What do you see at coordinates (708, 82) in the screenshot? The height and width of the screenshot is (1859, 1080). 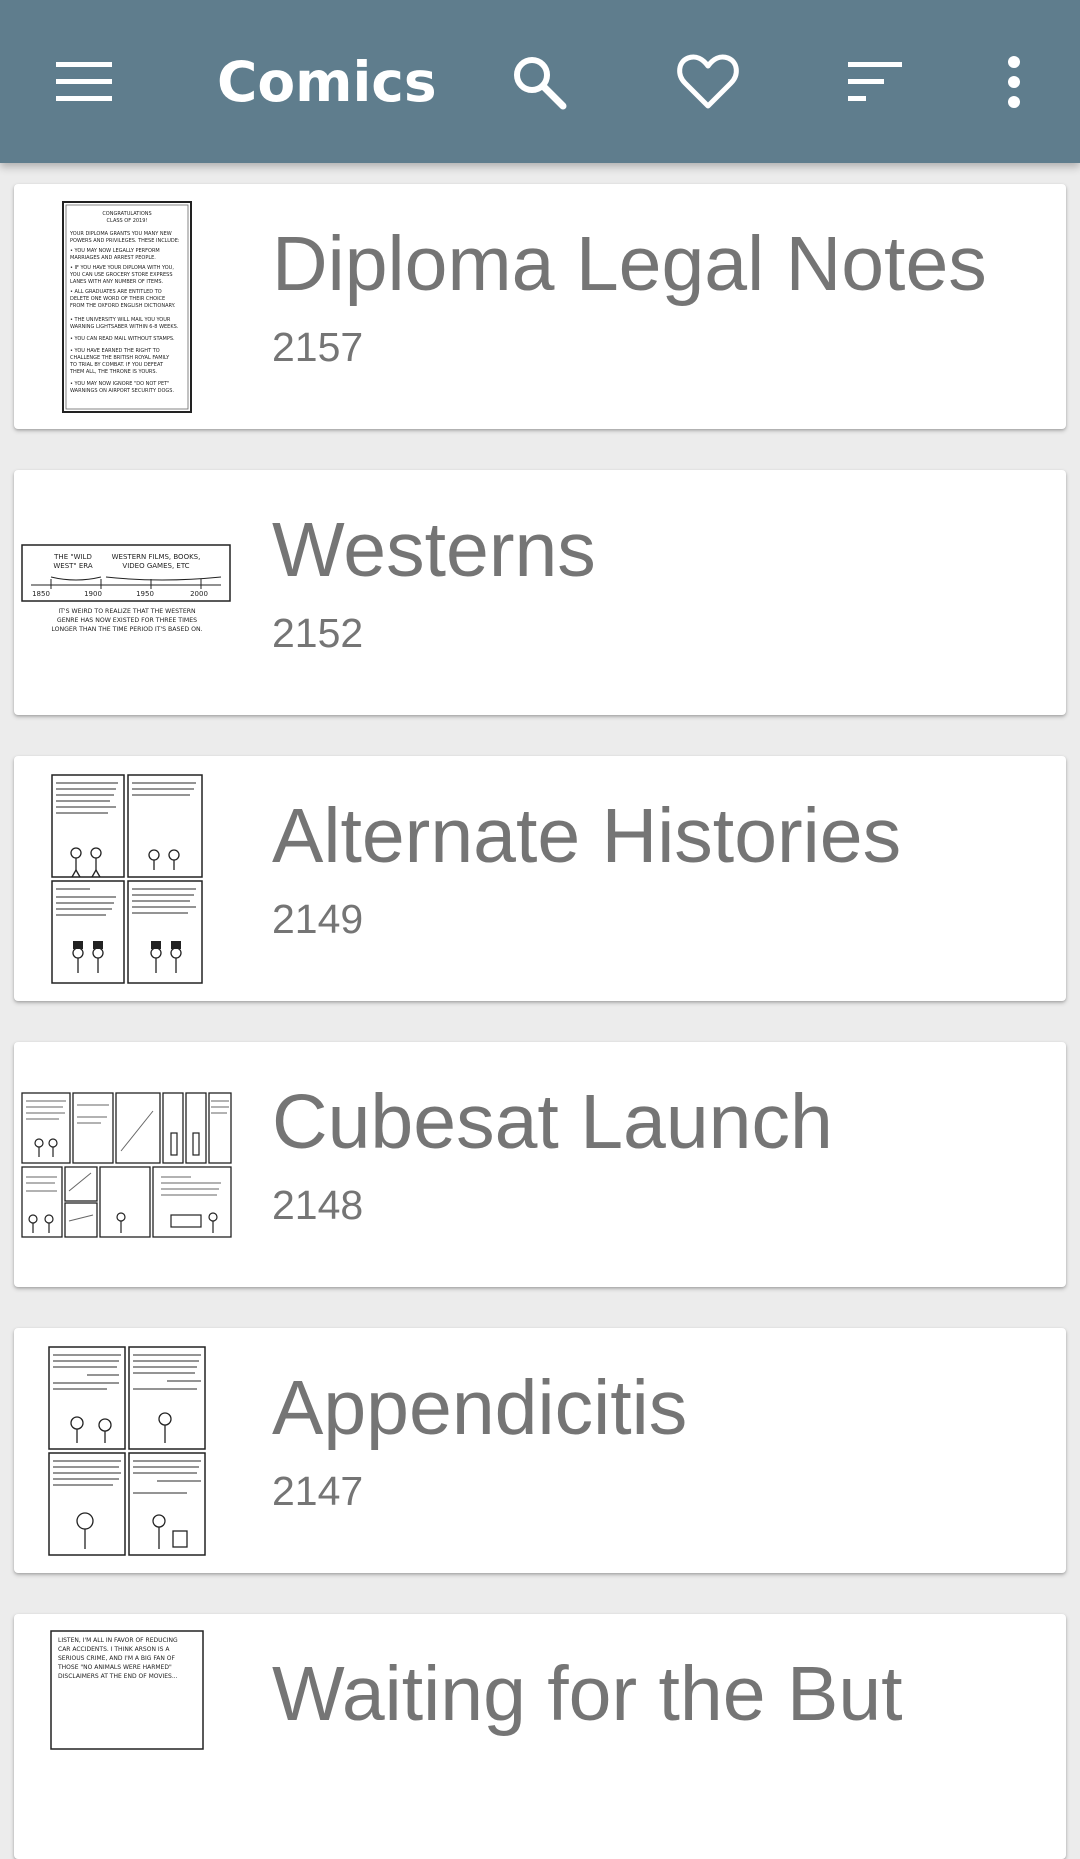 I see `favorite-heart-icon` at bounding box center [708, 82].